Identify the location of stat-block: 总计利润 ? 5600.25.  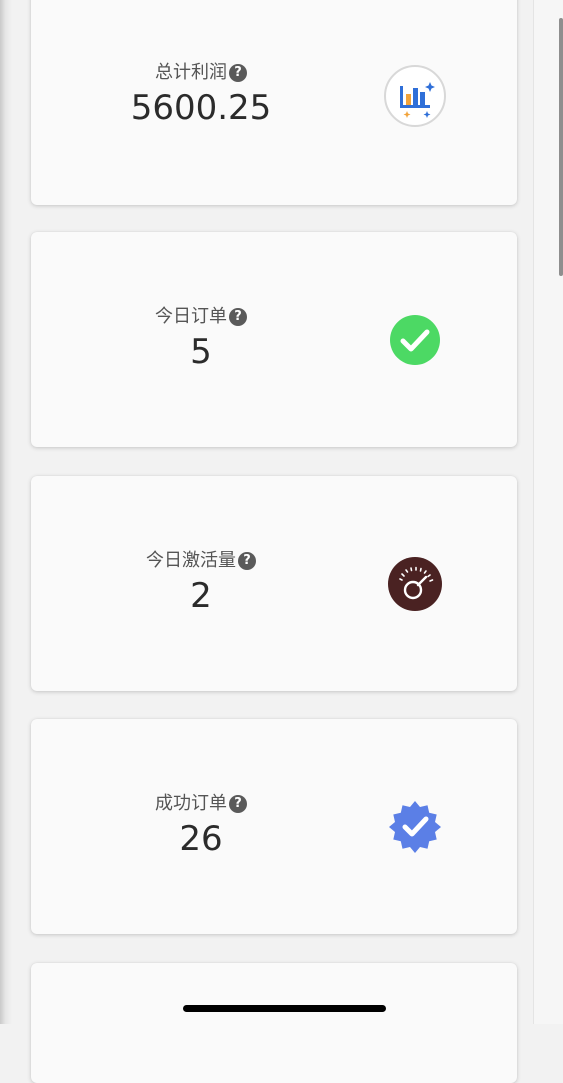
(201, 94).